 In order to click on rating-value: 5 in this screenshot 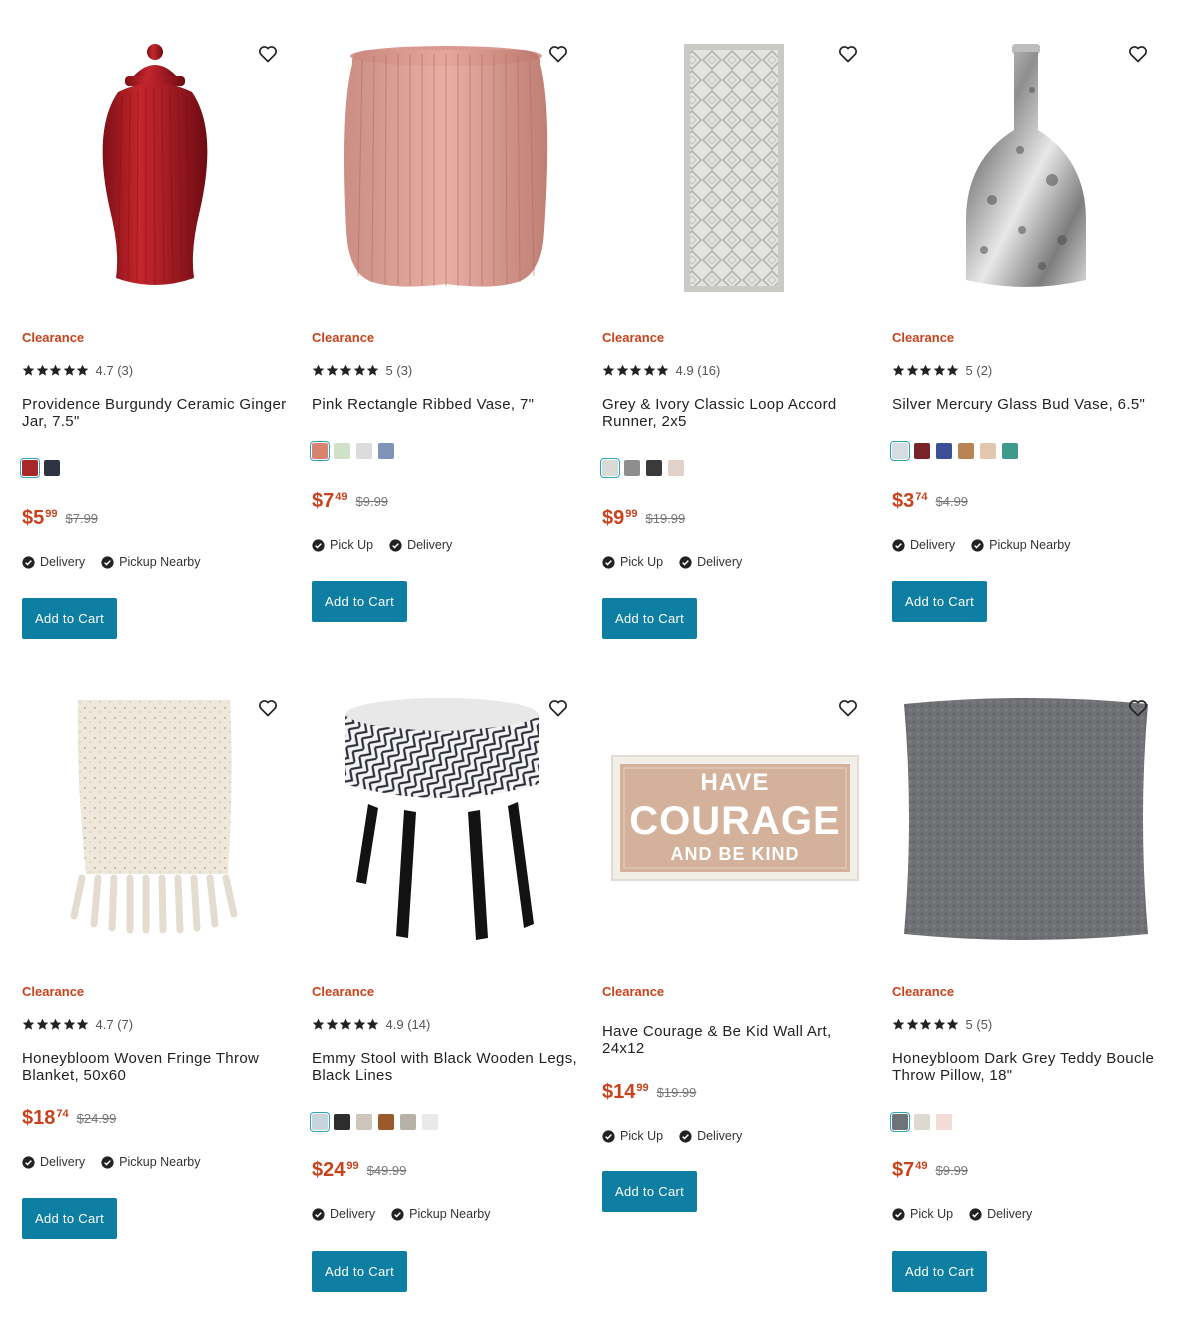, I will do `click(389, 370)`.